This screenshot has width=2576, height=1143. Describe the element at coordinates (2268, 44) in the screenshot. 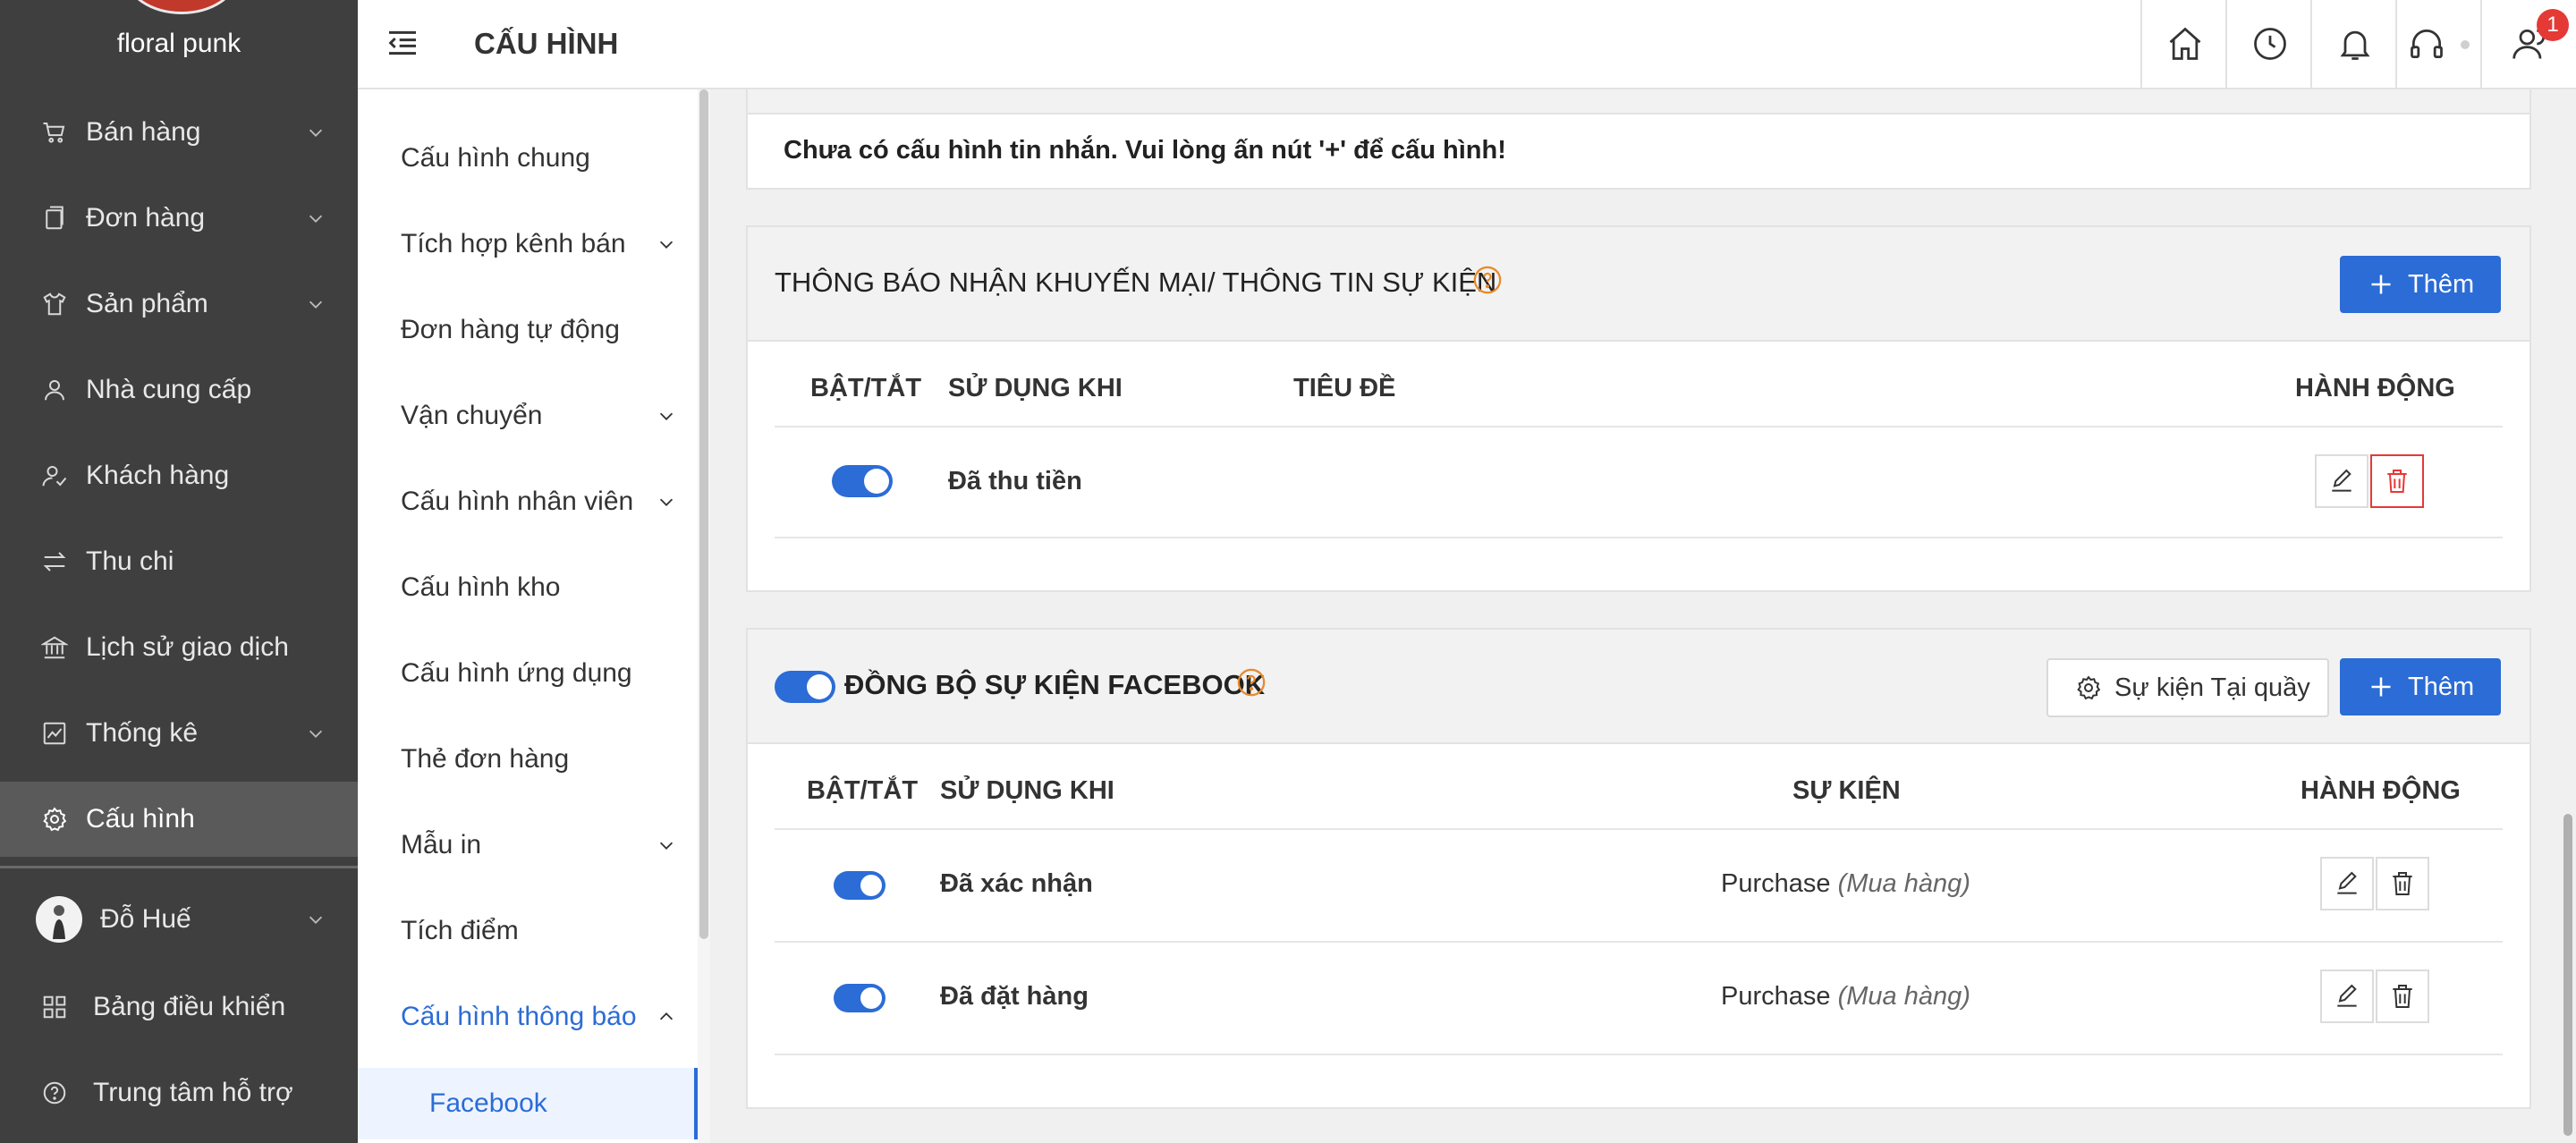

I see `history-button` at that location.